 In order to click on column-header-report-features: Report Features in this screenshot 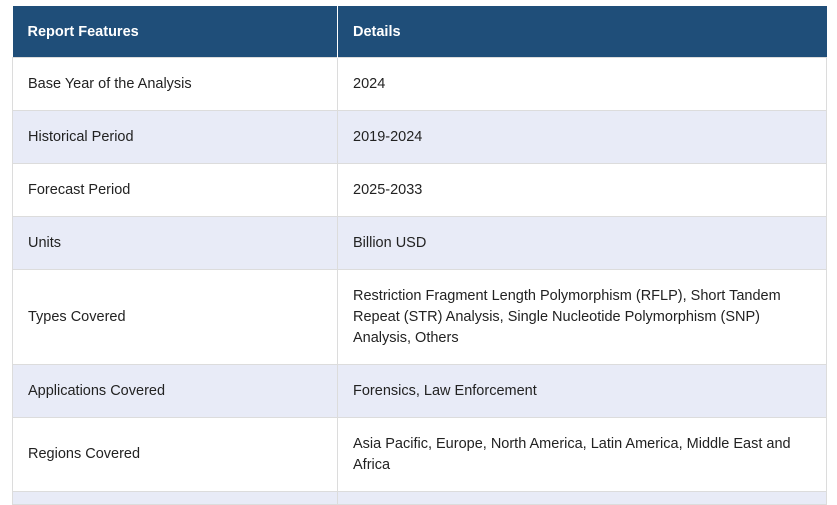, I will do `click(175, 32)`.